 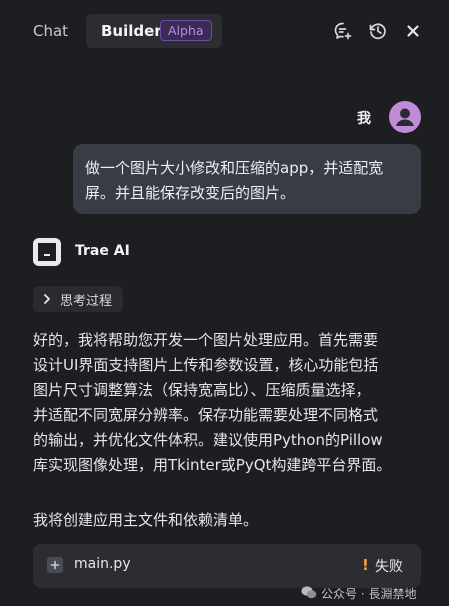 What do you see at coordinates (102, 564) in the screenshot?
I see `file-name: main.py` at bounding box center [102, 564].